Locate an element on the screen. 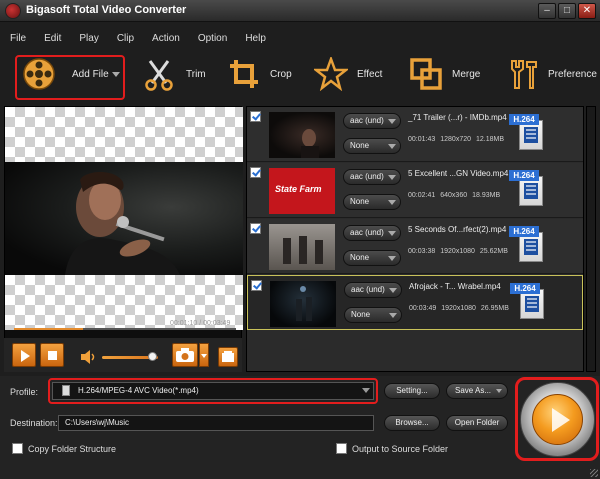 Image resolution: width=600 pixels, height=479 pixels. menu-option: Option is located at coordinates (211, 39).